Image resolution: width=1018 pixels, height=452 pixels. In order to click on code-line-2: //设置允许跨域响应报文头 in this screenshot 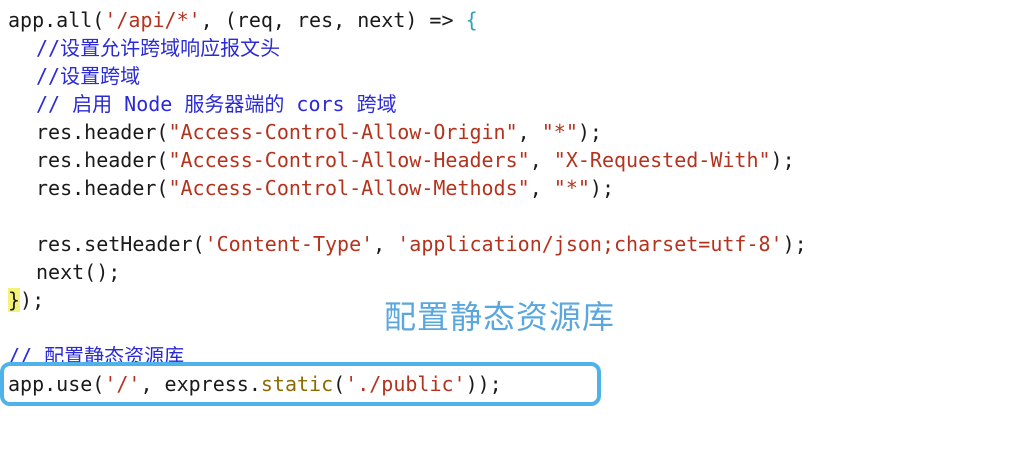, I will do `click(144, 48)`.